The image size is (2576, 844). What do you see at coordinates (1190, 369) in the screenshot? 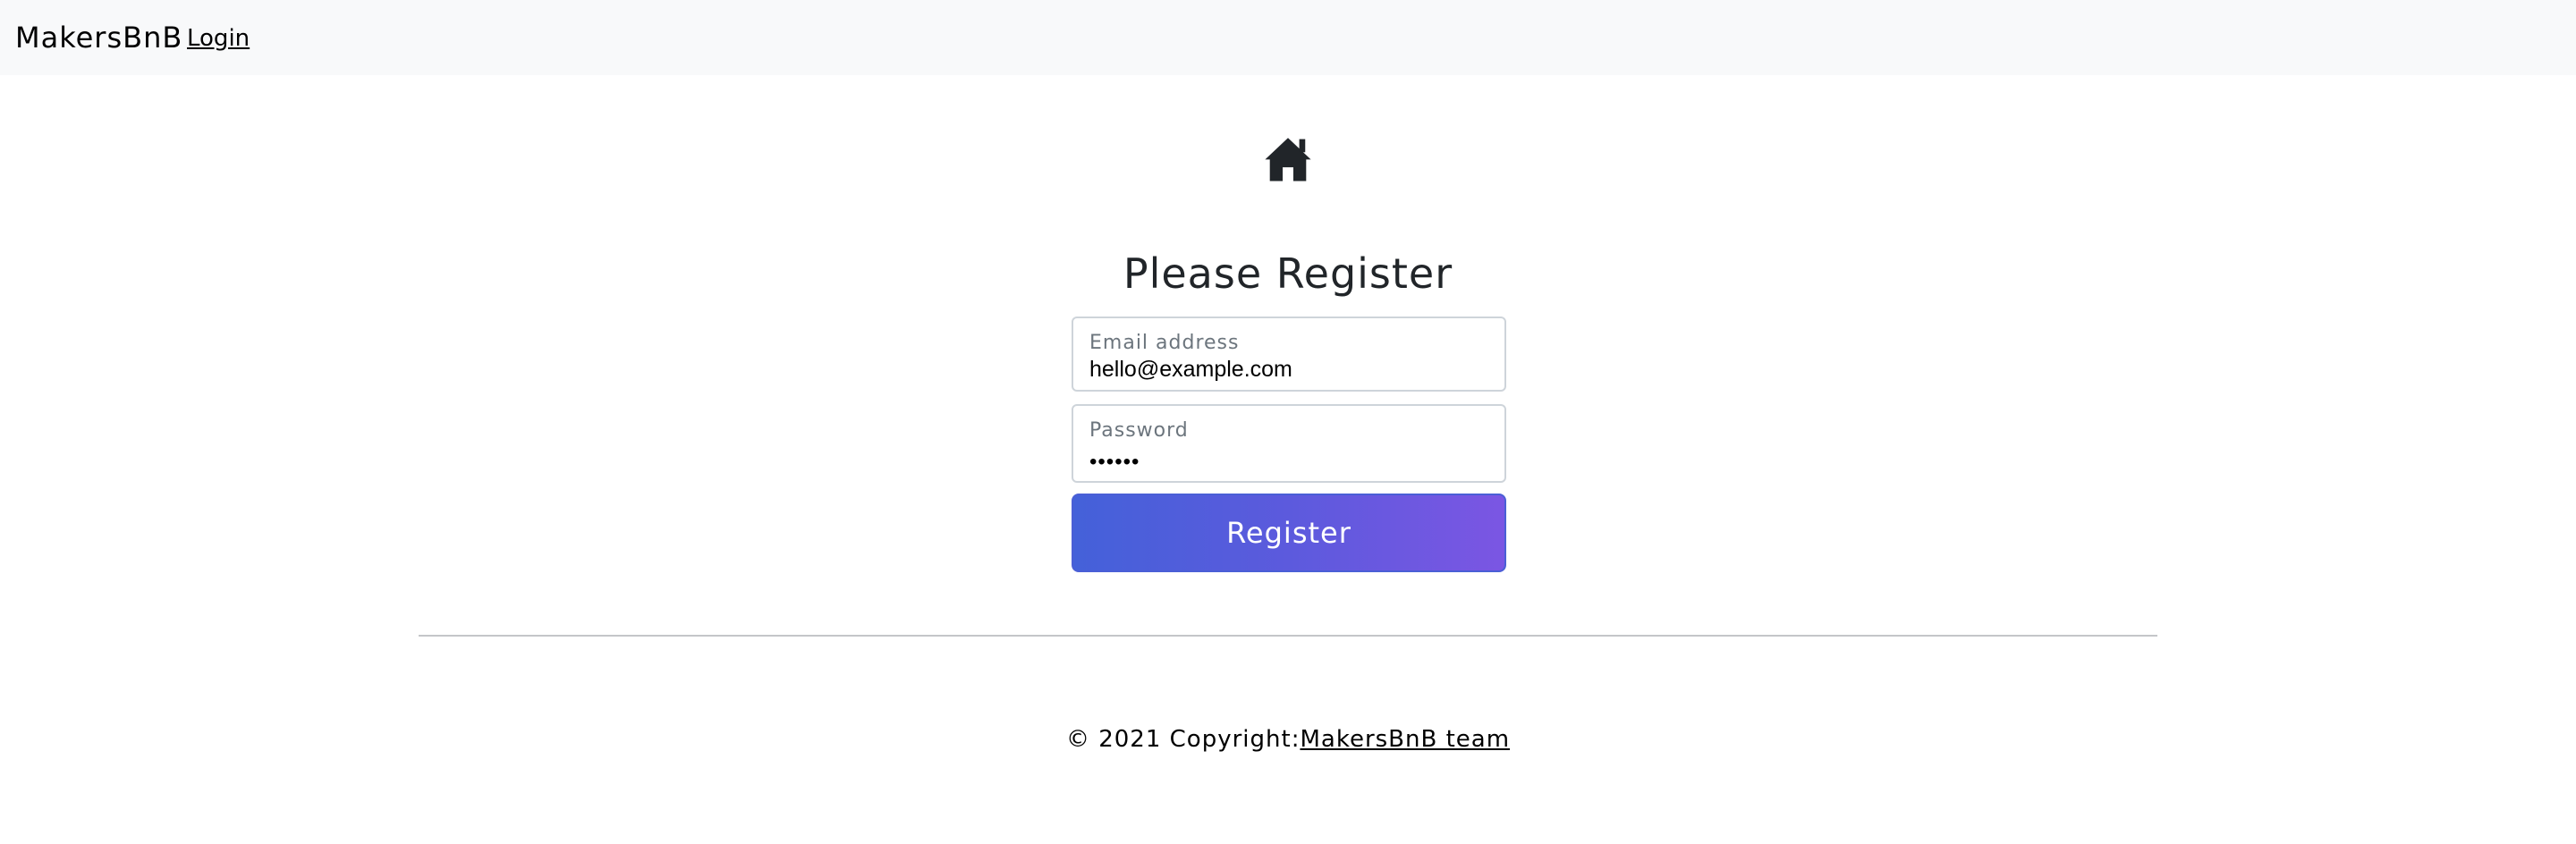
I see `email-input: hello@example.com` at bounding box center [1190, 369].